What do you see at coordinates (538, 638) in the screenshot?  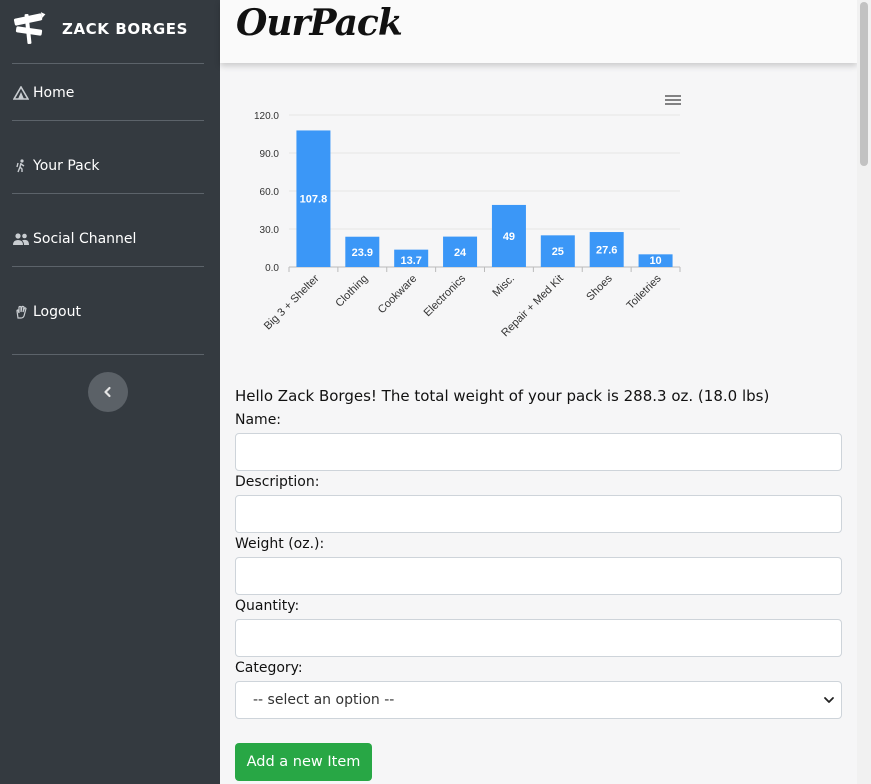 I see `quantity-input` at bounding box center [538, 638].